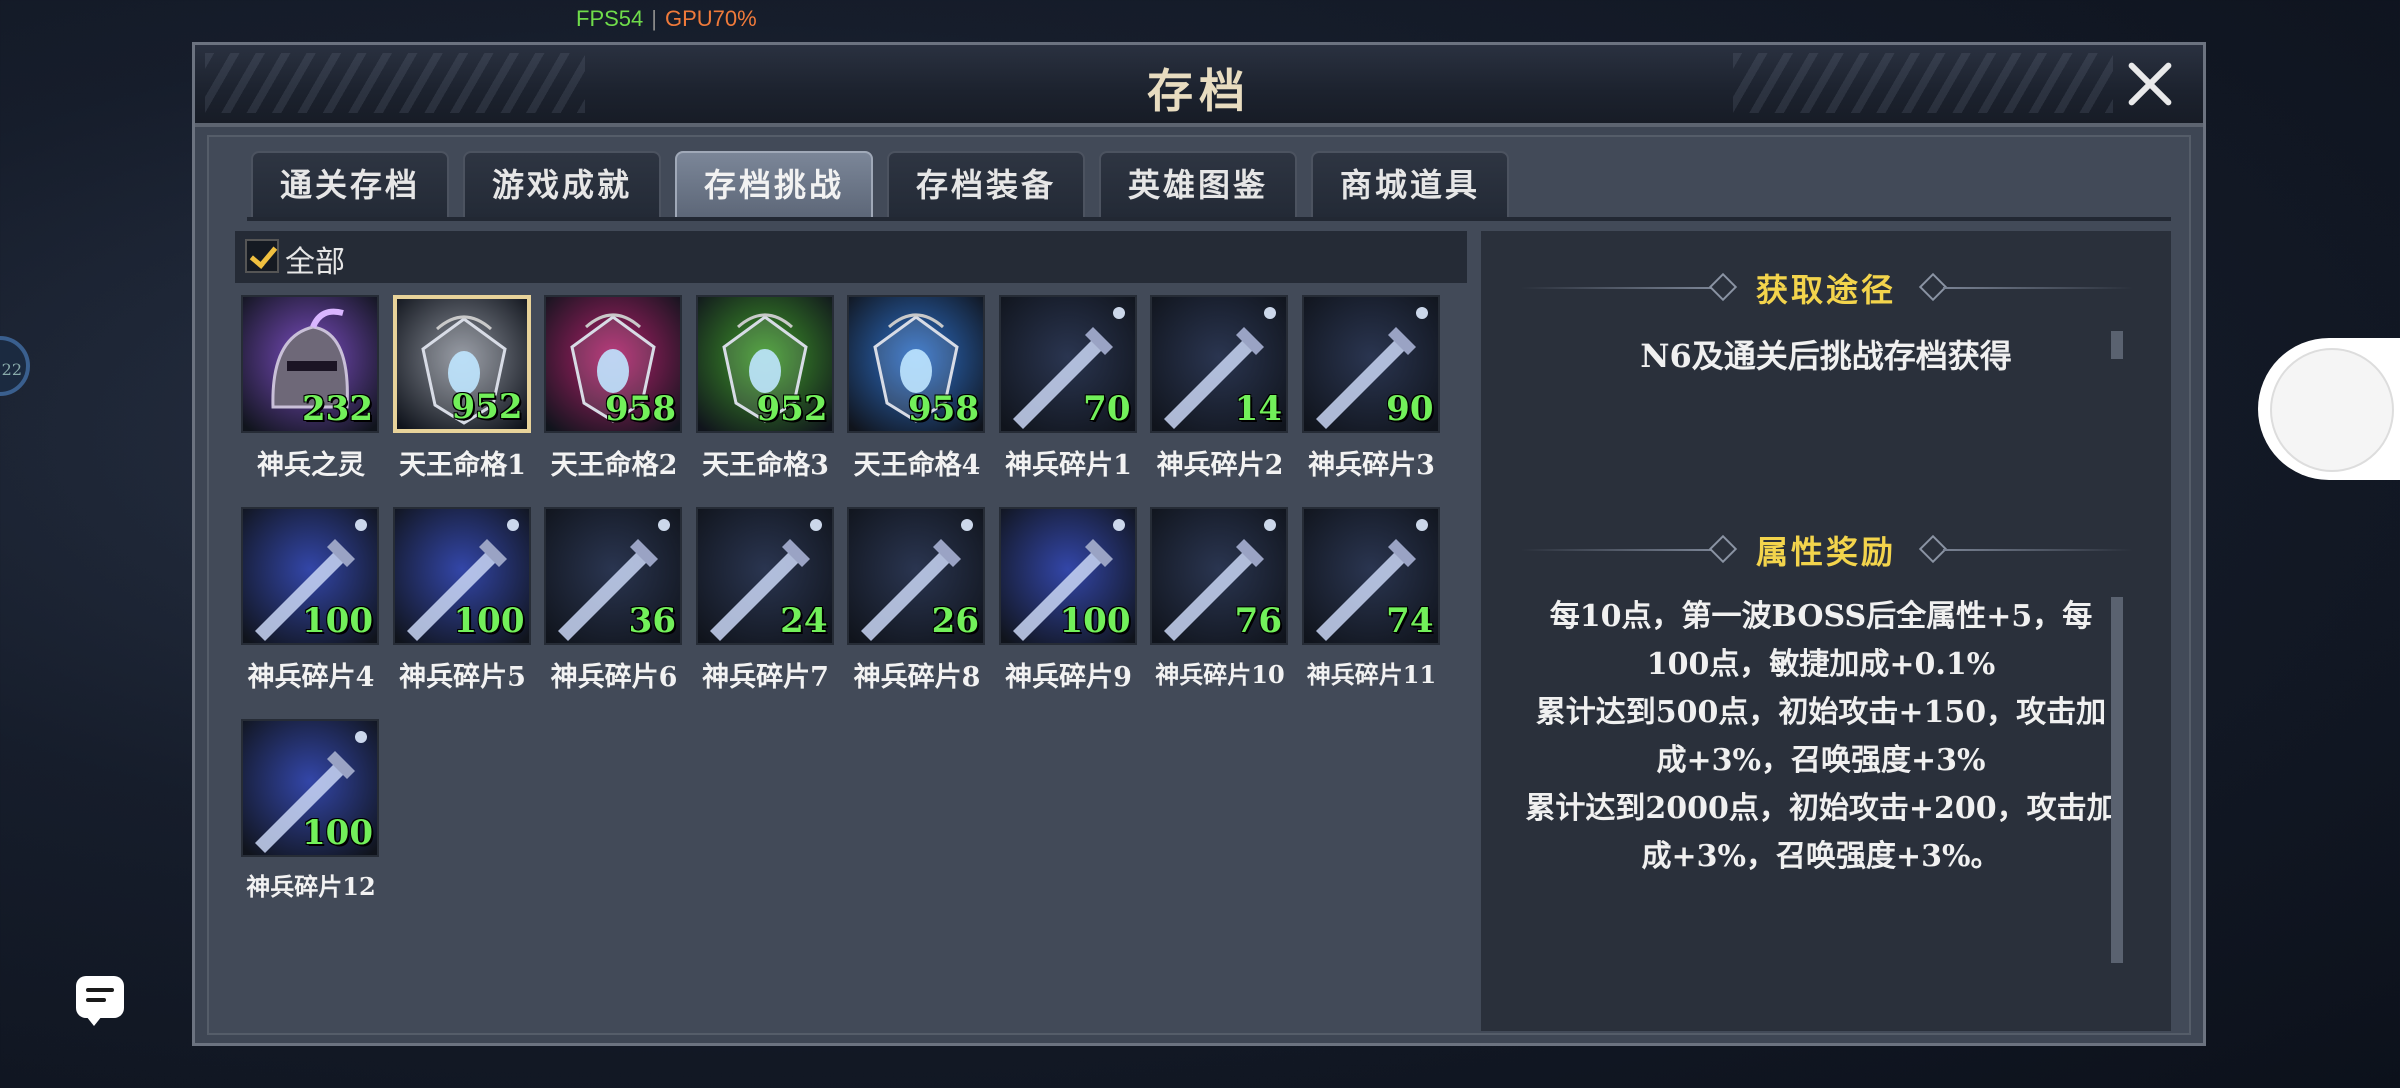 The height and width of the screenshot is (1088, 2400). I want to click on item-count: 232, so click(337, 409).